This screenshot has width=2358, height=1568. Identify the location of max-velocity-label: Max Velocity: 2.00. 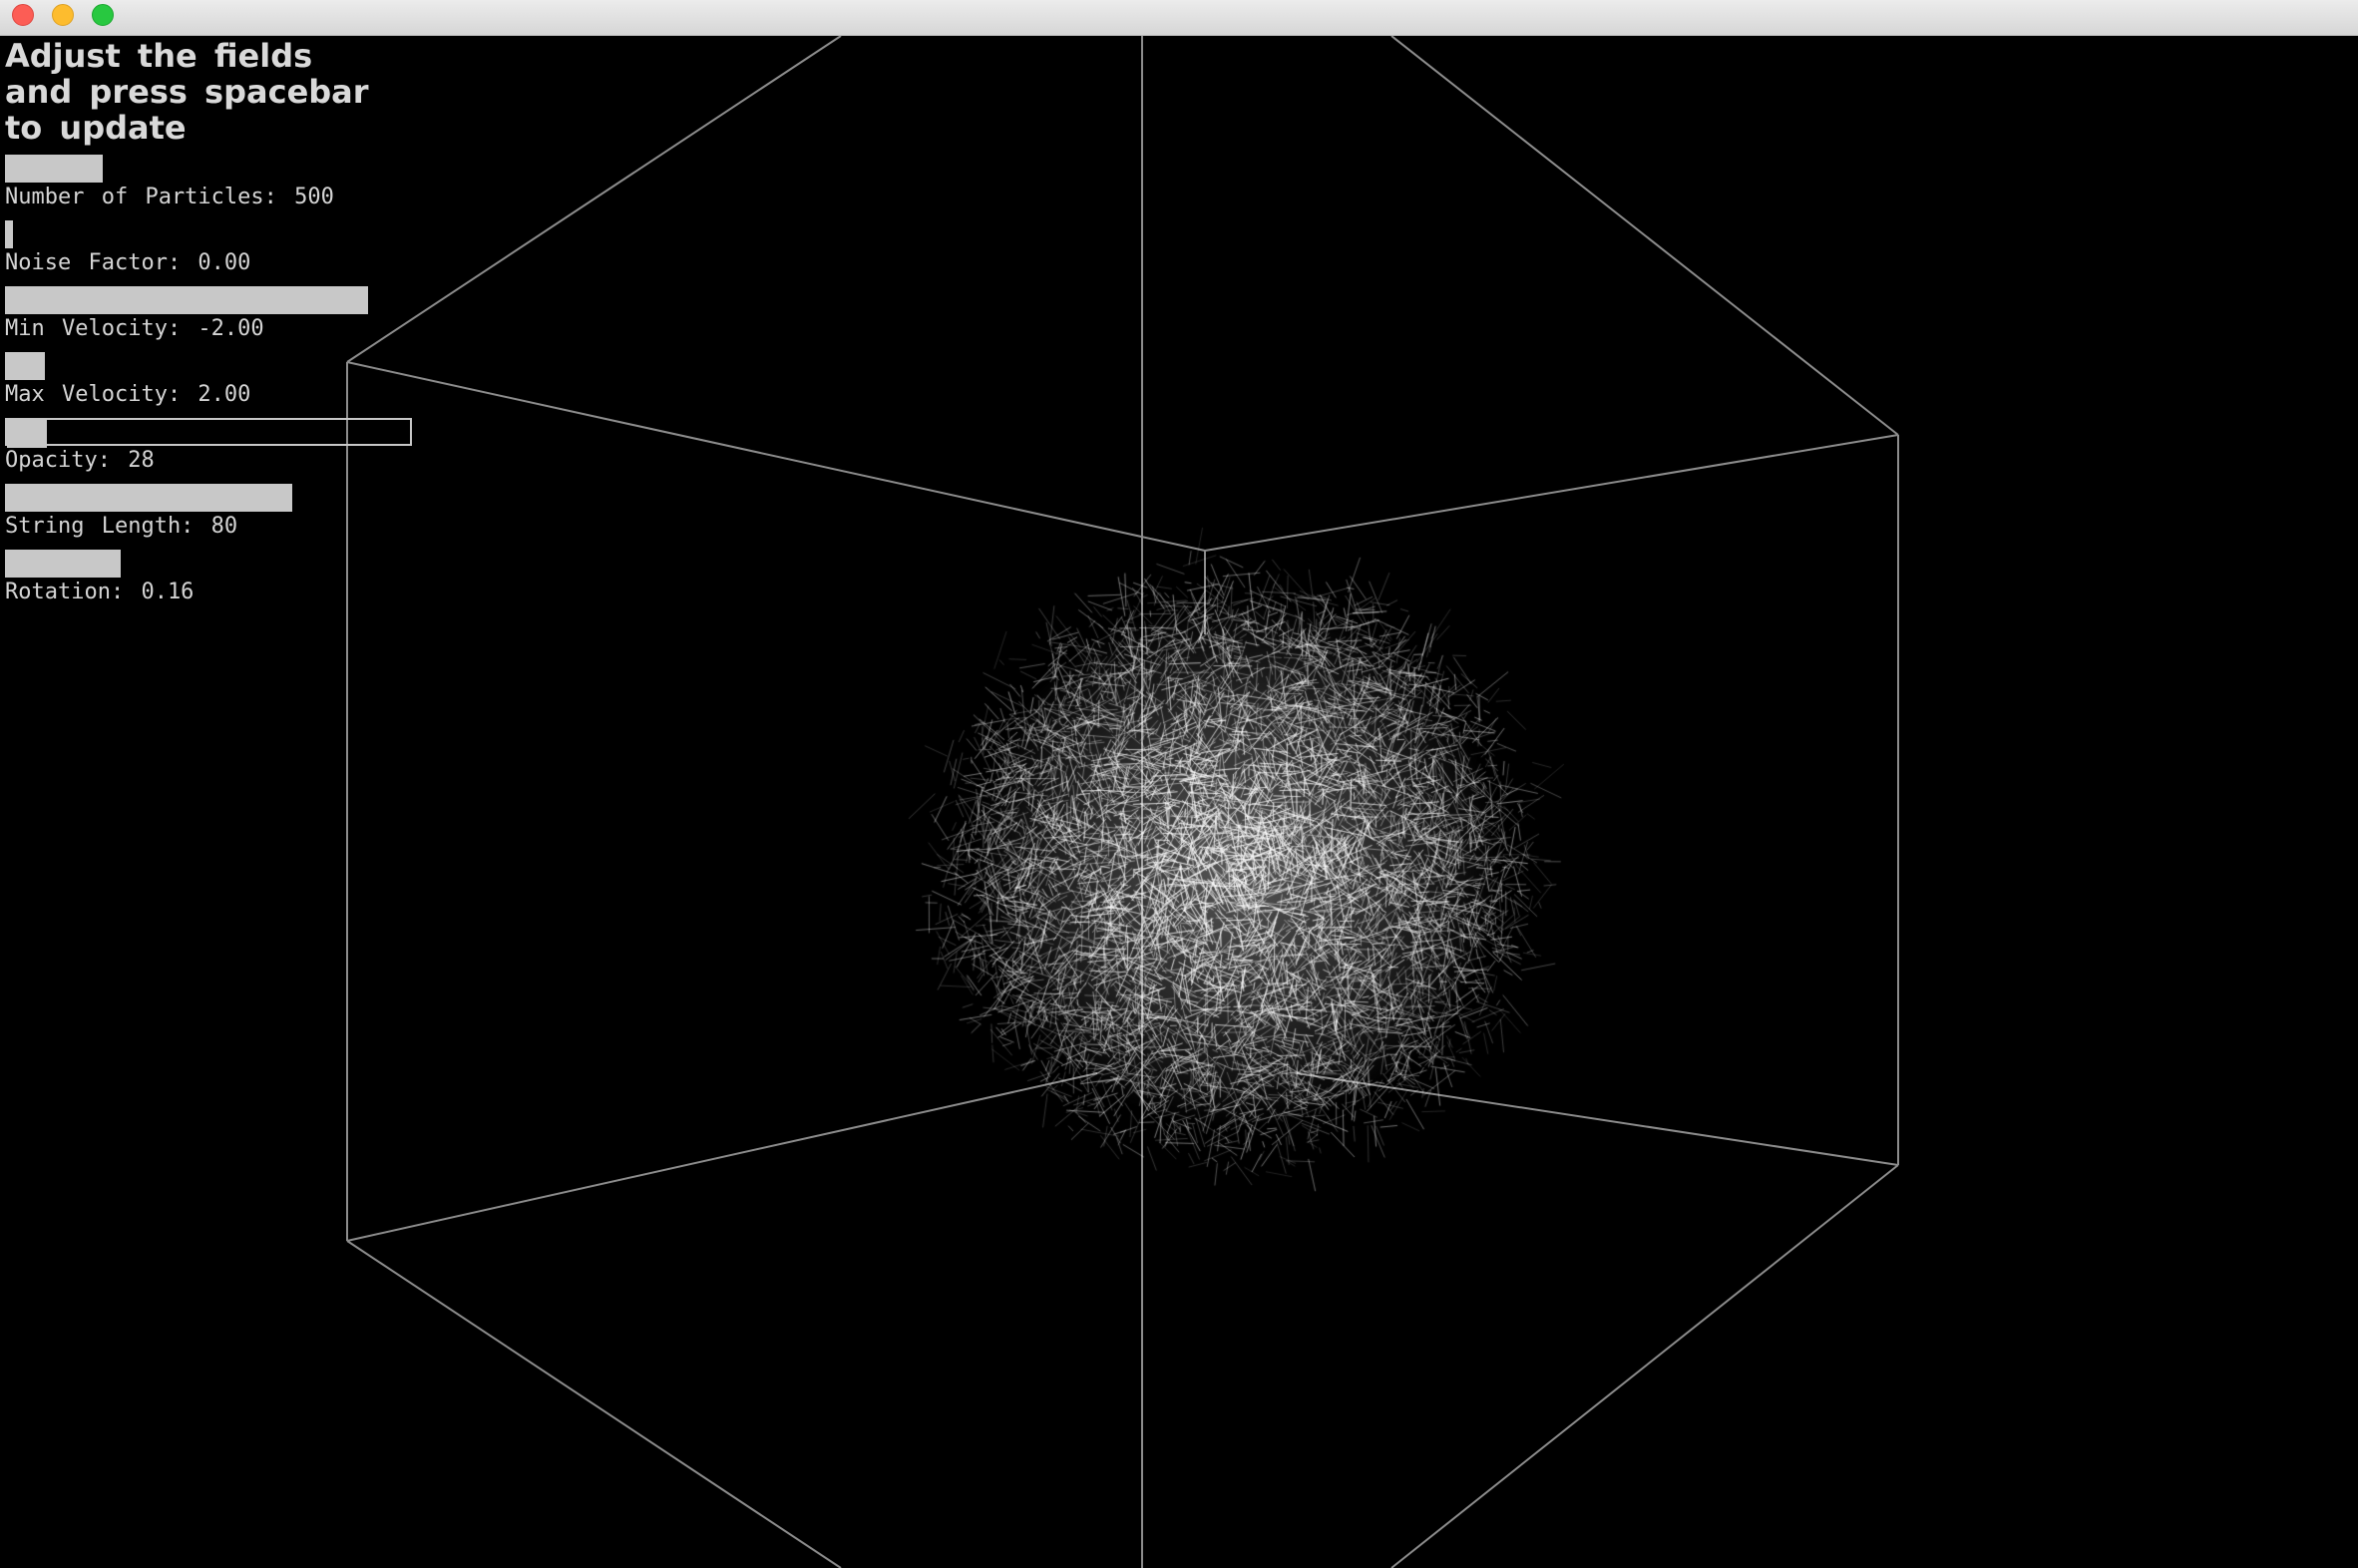
(128, 394).